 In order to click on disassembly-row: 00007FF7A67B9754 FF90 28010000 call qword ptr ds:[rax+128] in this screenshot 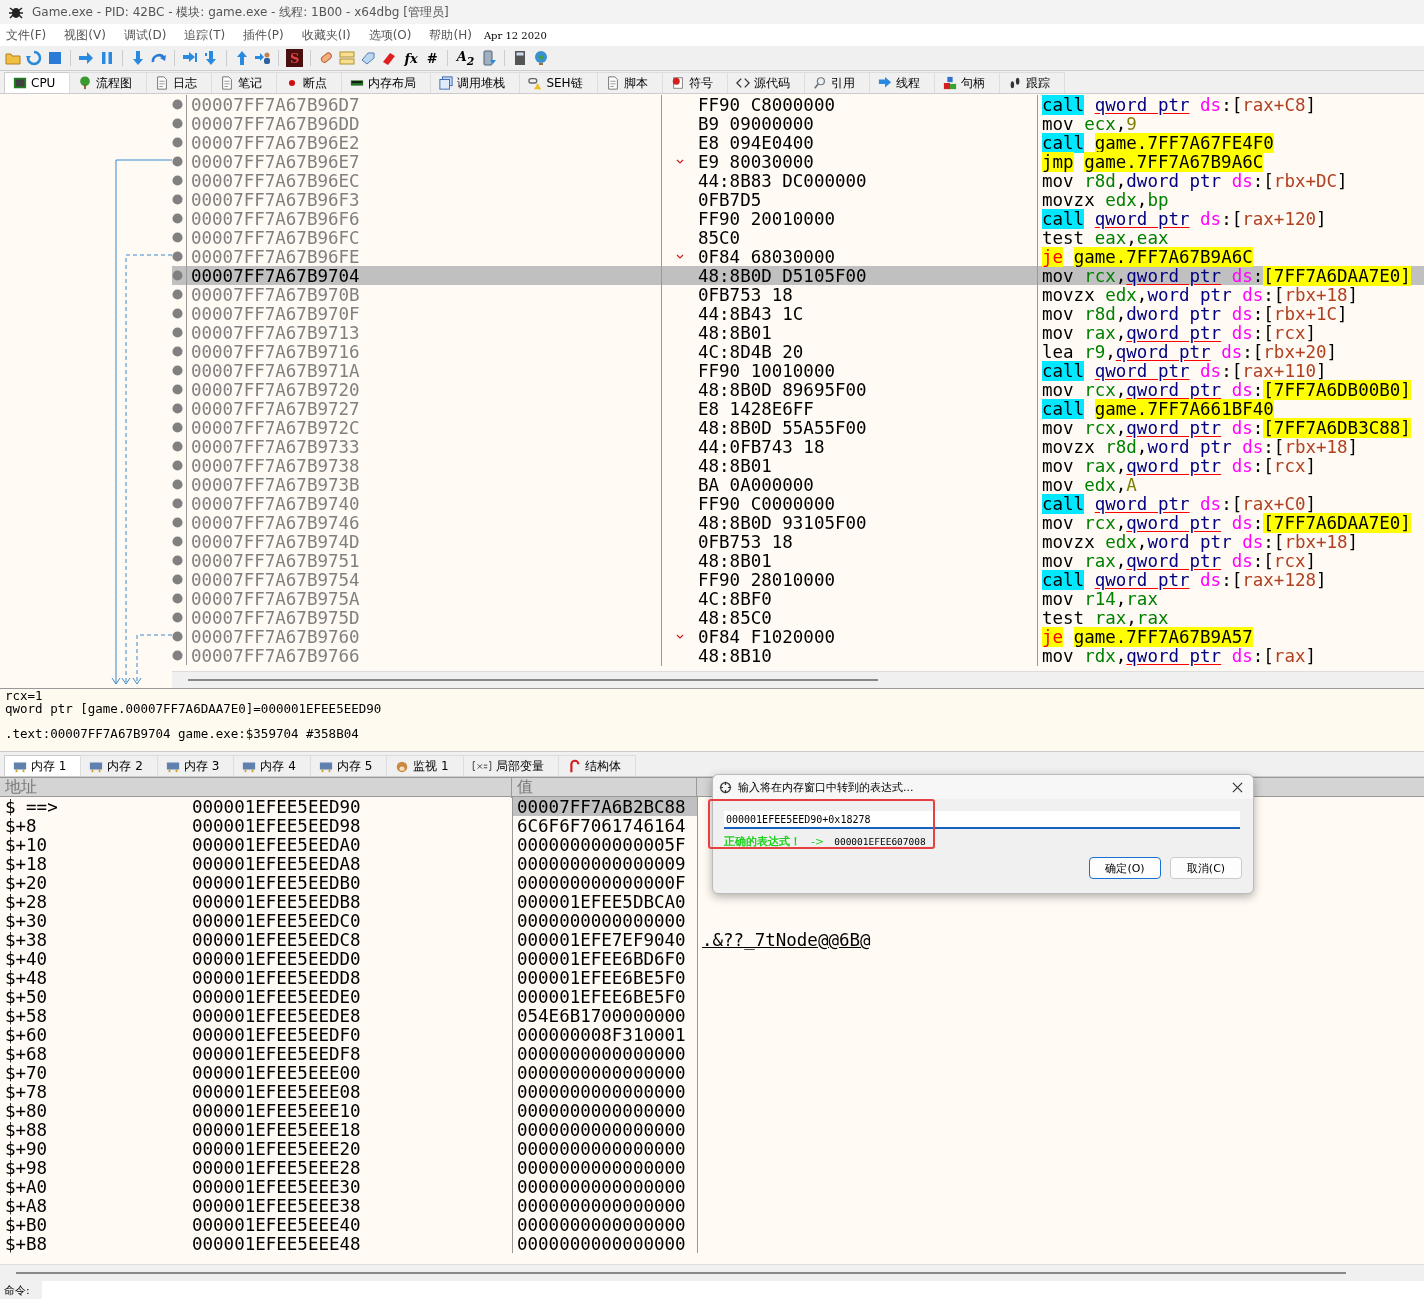, I will do `click(798, 579)`.